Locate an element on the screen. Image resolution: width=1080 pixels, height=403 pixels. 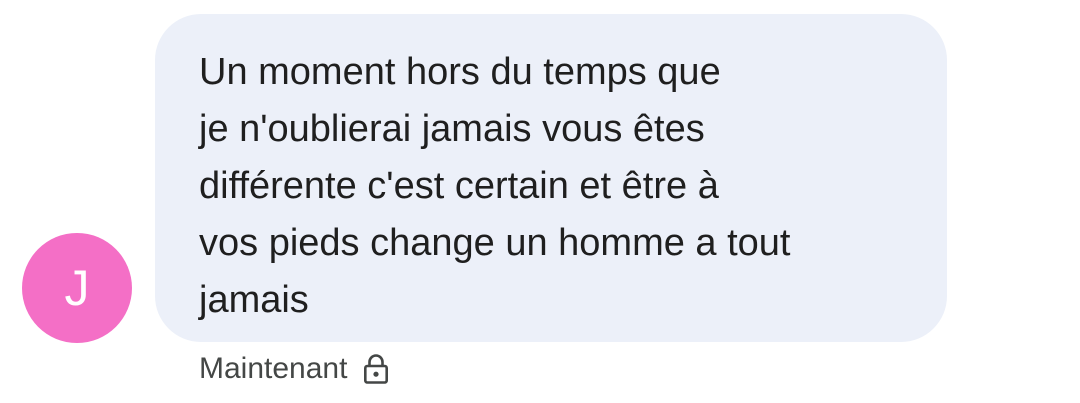
message-timestamp: Maintenant is located at coordinates (273, 368).